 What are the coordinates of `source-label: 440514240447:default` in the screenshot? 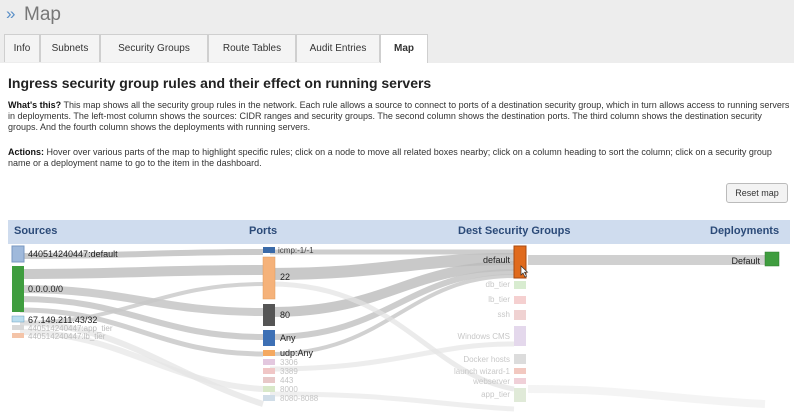 It's located at (73, 254).